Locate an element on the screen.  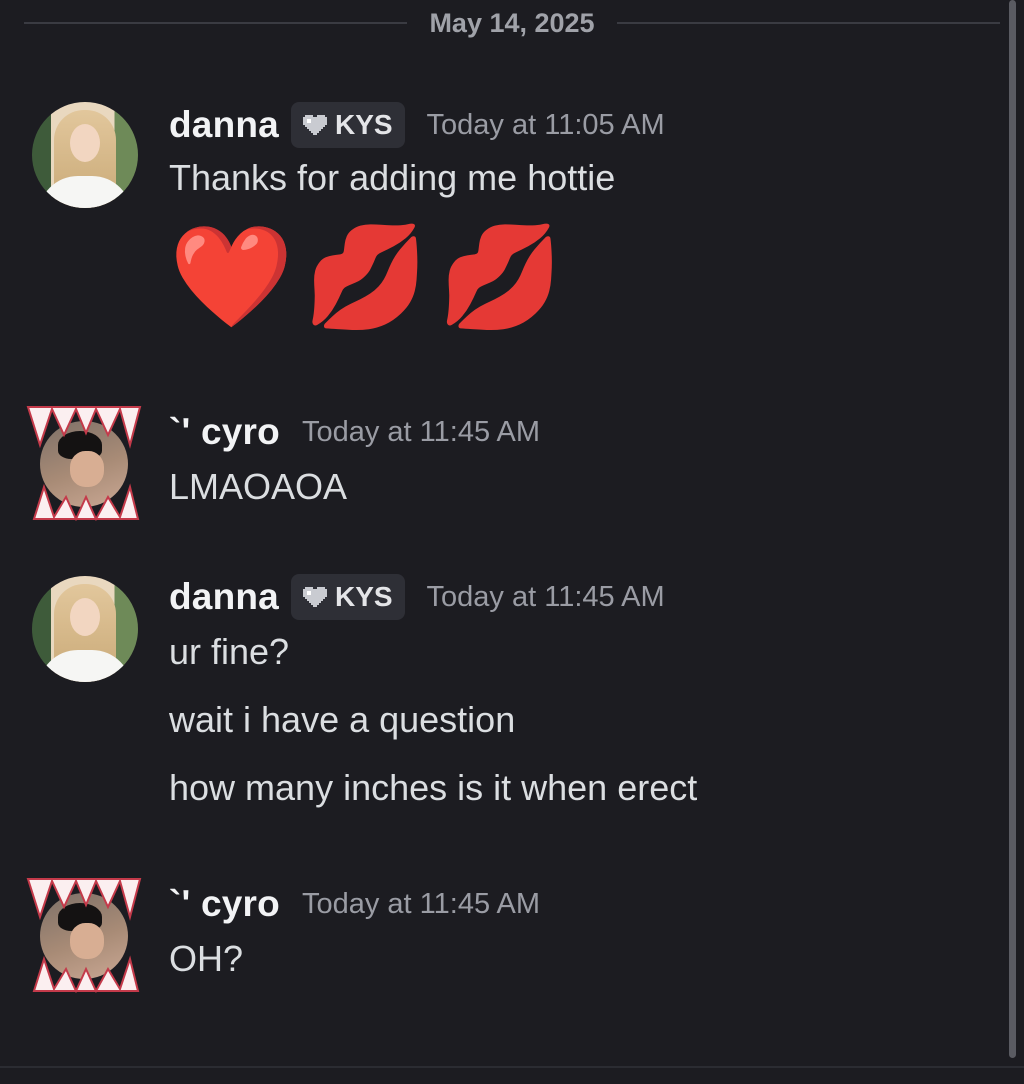
divider-line-right is located at coordinates (808, 23).